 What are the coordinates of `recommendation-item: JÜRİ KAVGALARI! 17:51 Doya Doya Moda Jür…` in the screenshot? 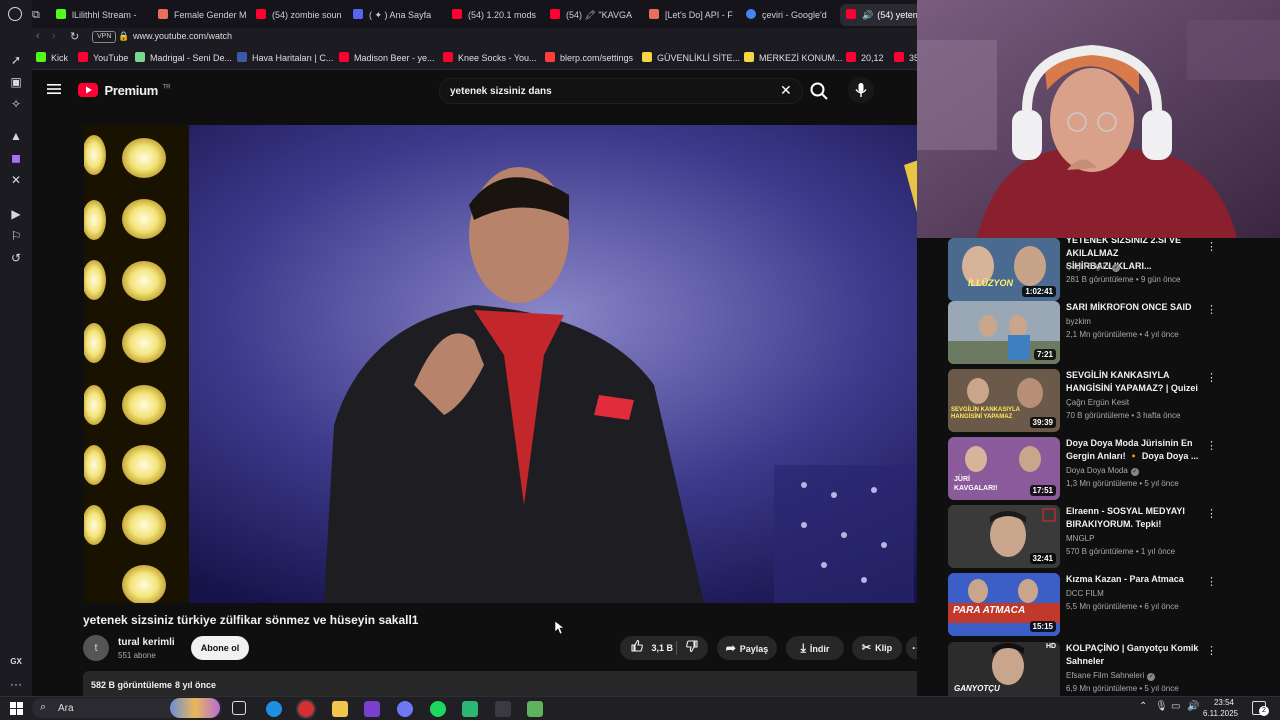 It's located at (1108, 469).